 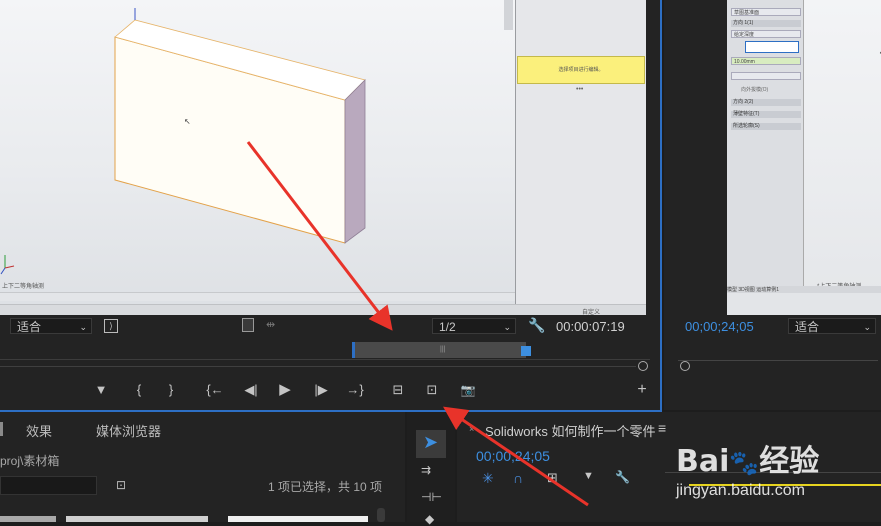 What do you see at coordinates (513, 456) in the screenshot?
I see `timeline-timecode: 00;00;24;05` at bounding box center [513, 456].